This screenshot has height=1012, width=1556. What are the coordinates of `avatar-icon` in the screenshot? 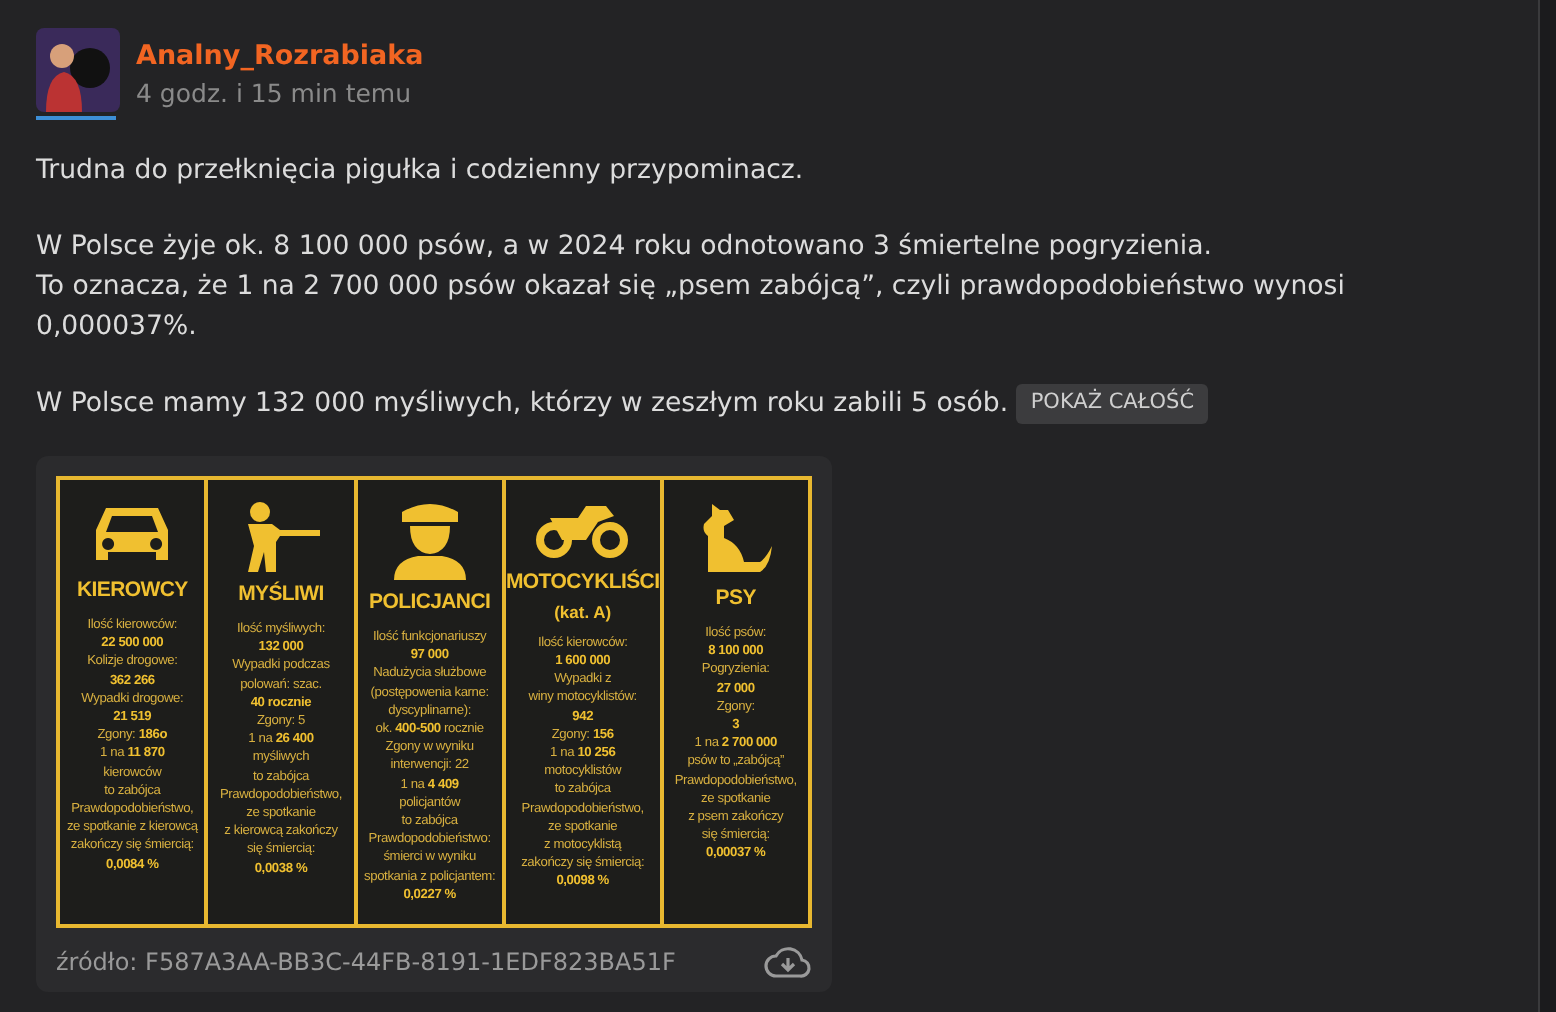 It's located at (78, 70).